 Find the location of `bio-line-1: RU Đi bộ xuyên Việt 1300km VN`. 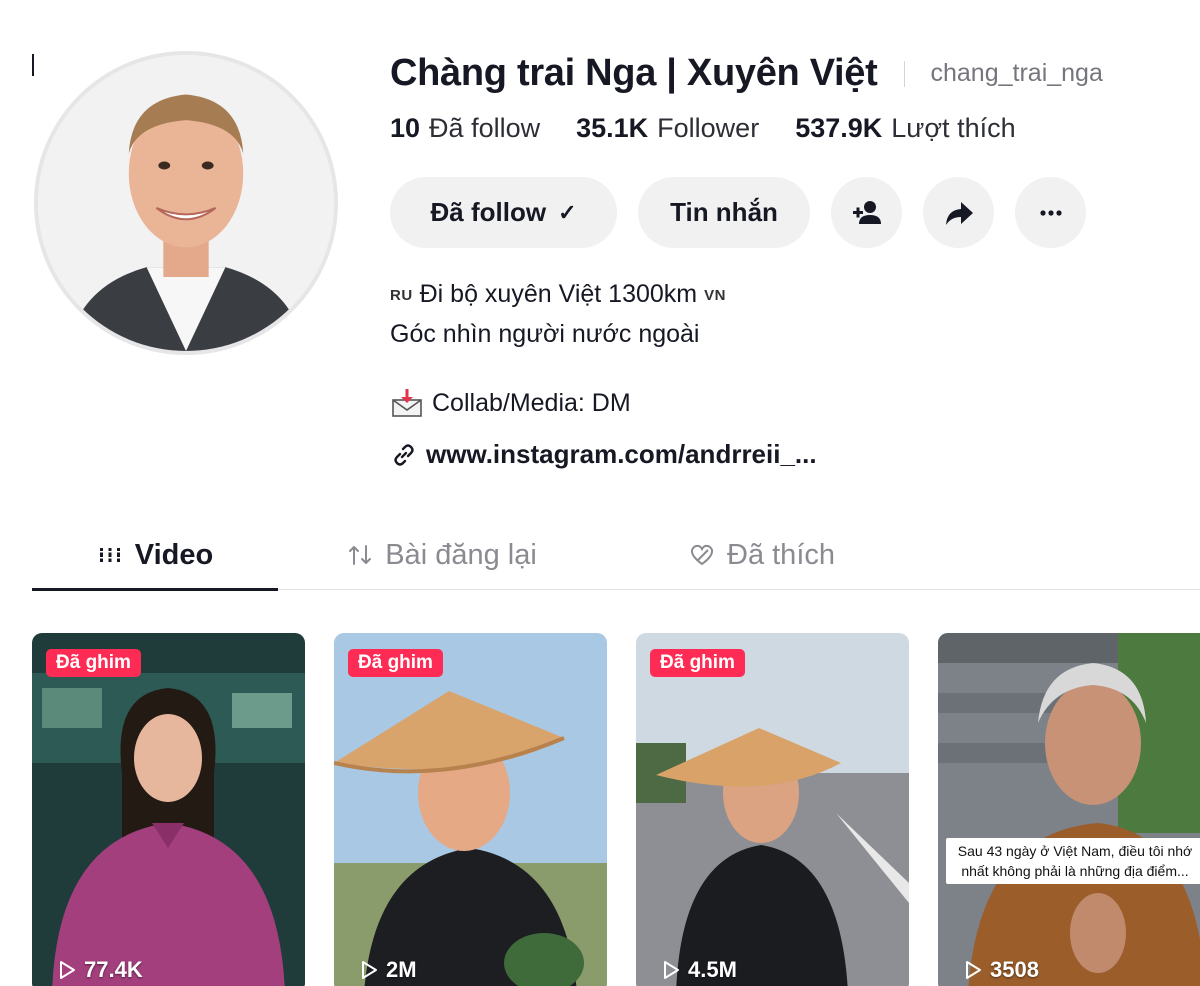

bio-line-1: RU Đi bộ xuyên Việt 1300km VN is located at coordinates (558, 295).